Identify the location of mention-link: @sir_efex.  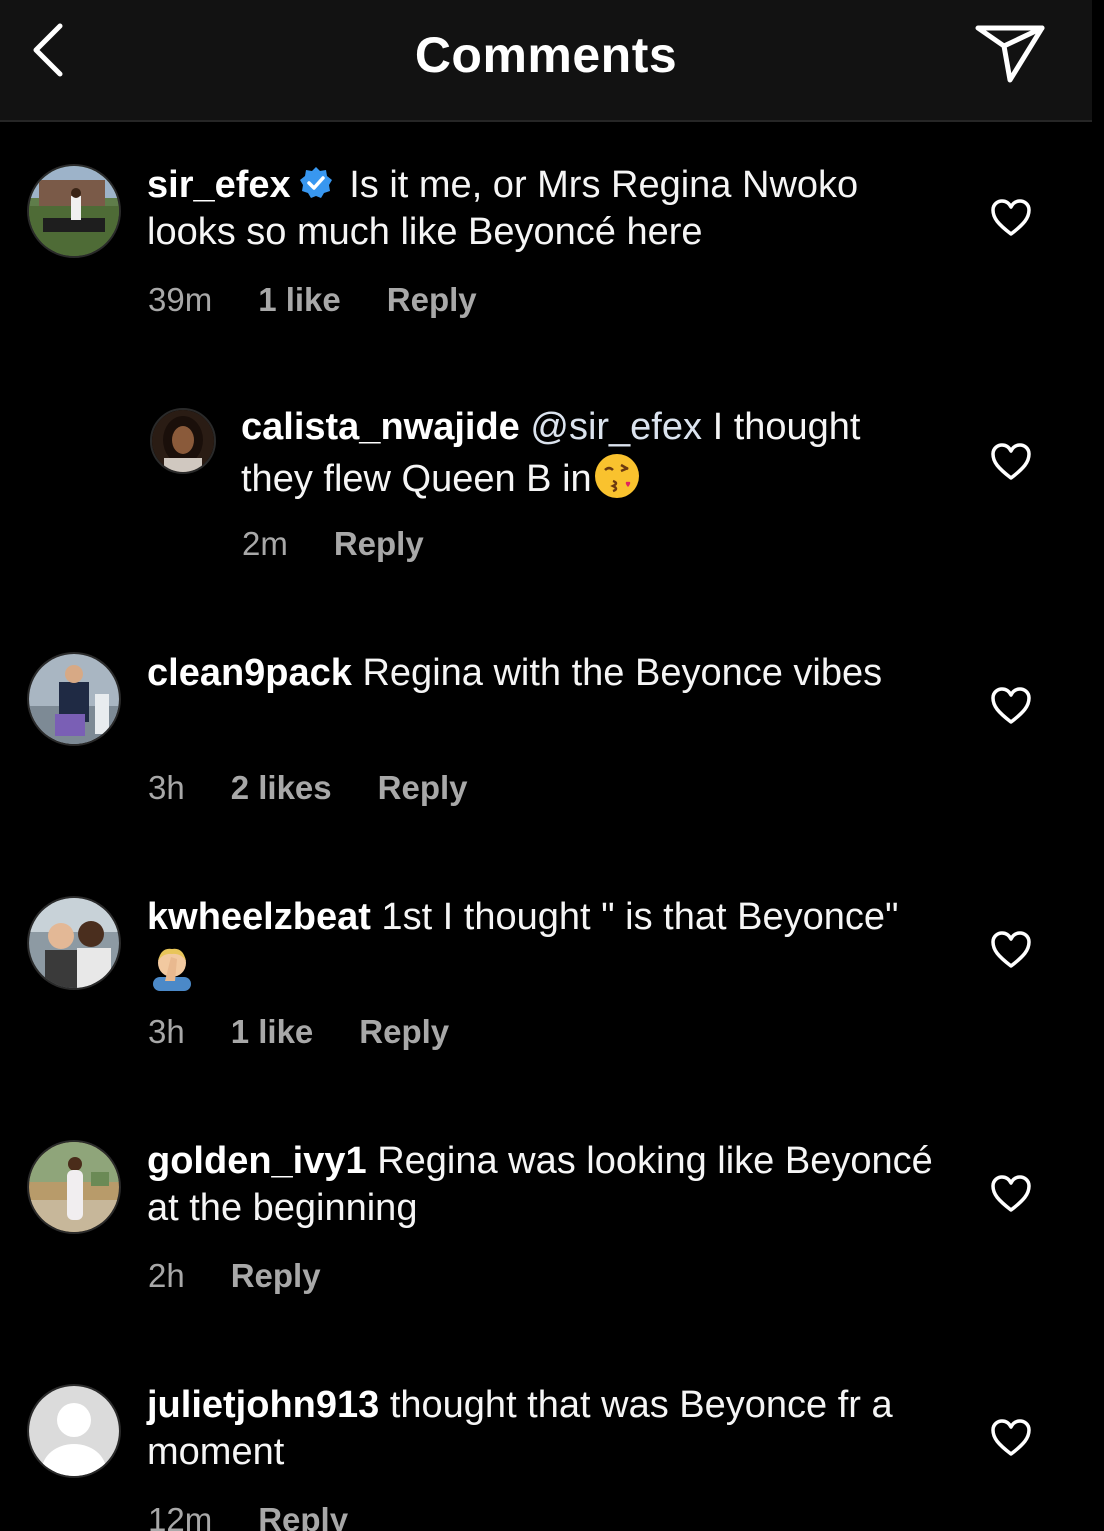
(611, 427).